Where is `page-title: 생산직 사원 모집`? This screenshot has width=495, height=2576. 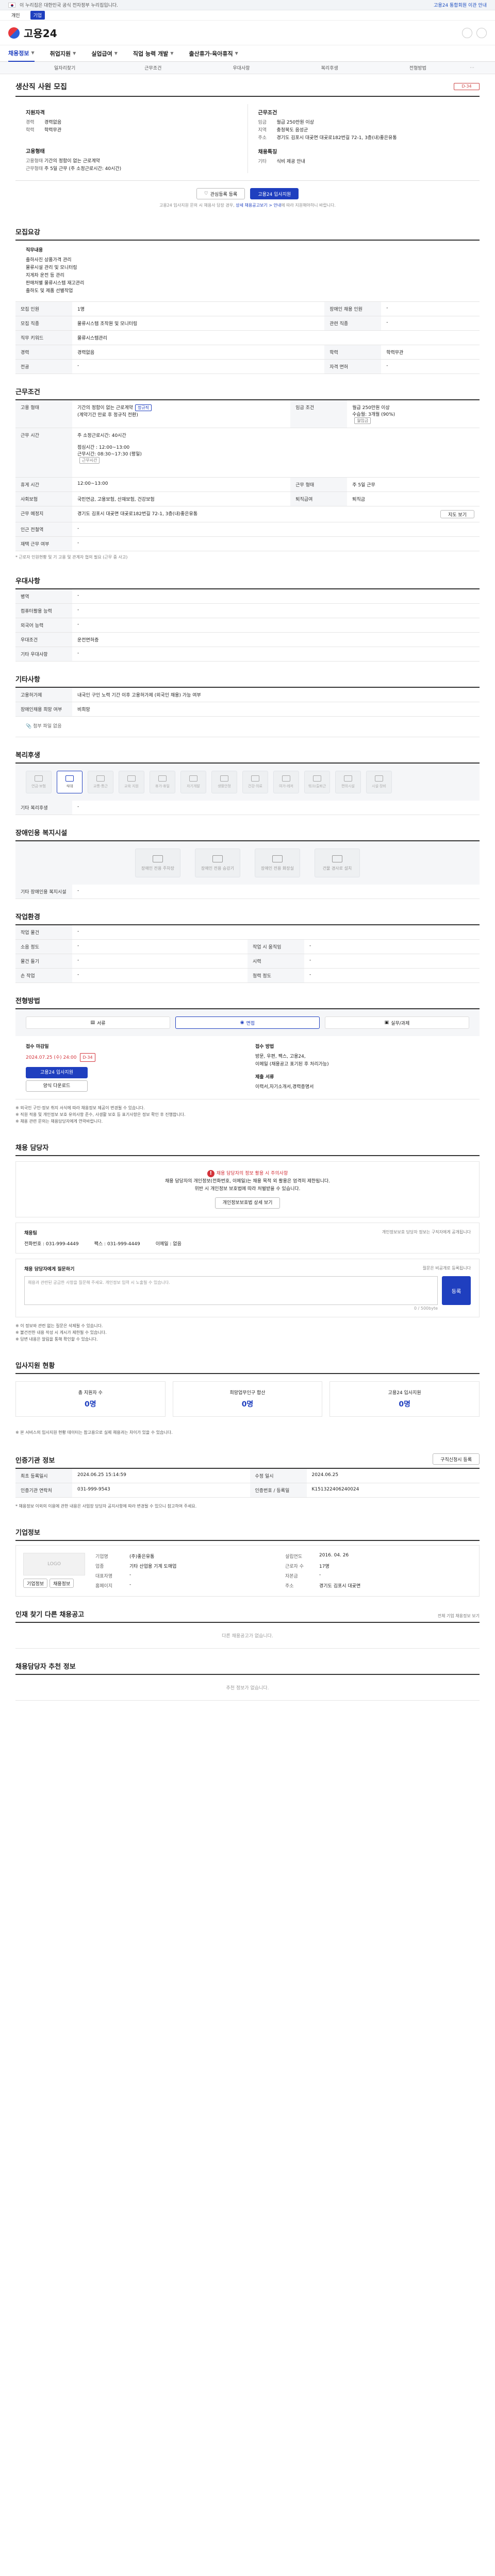
page-title: 생산직 사원 모집 is located at coordinates (41, 87).